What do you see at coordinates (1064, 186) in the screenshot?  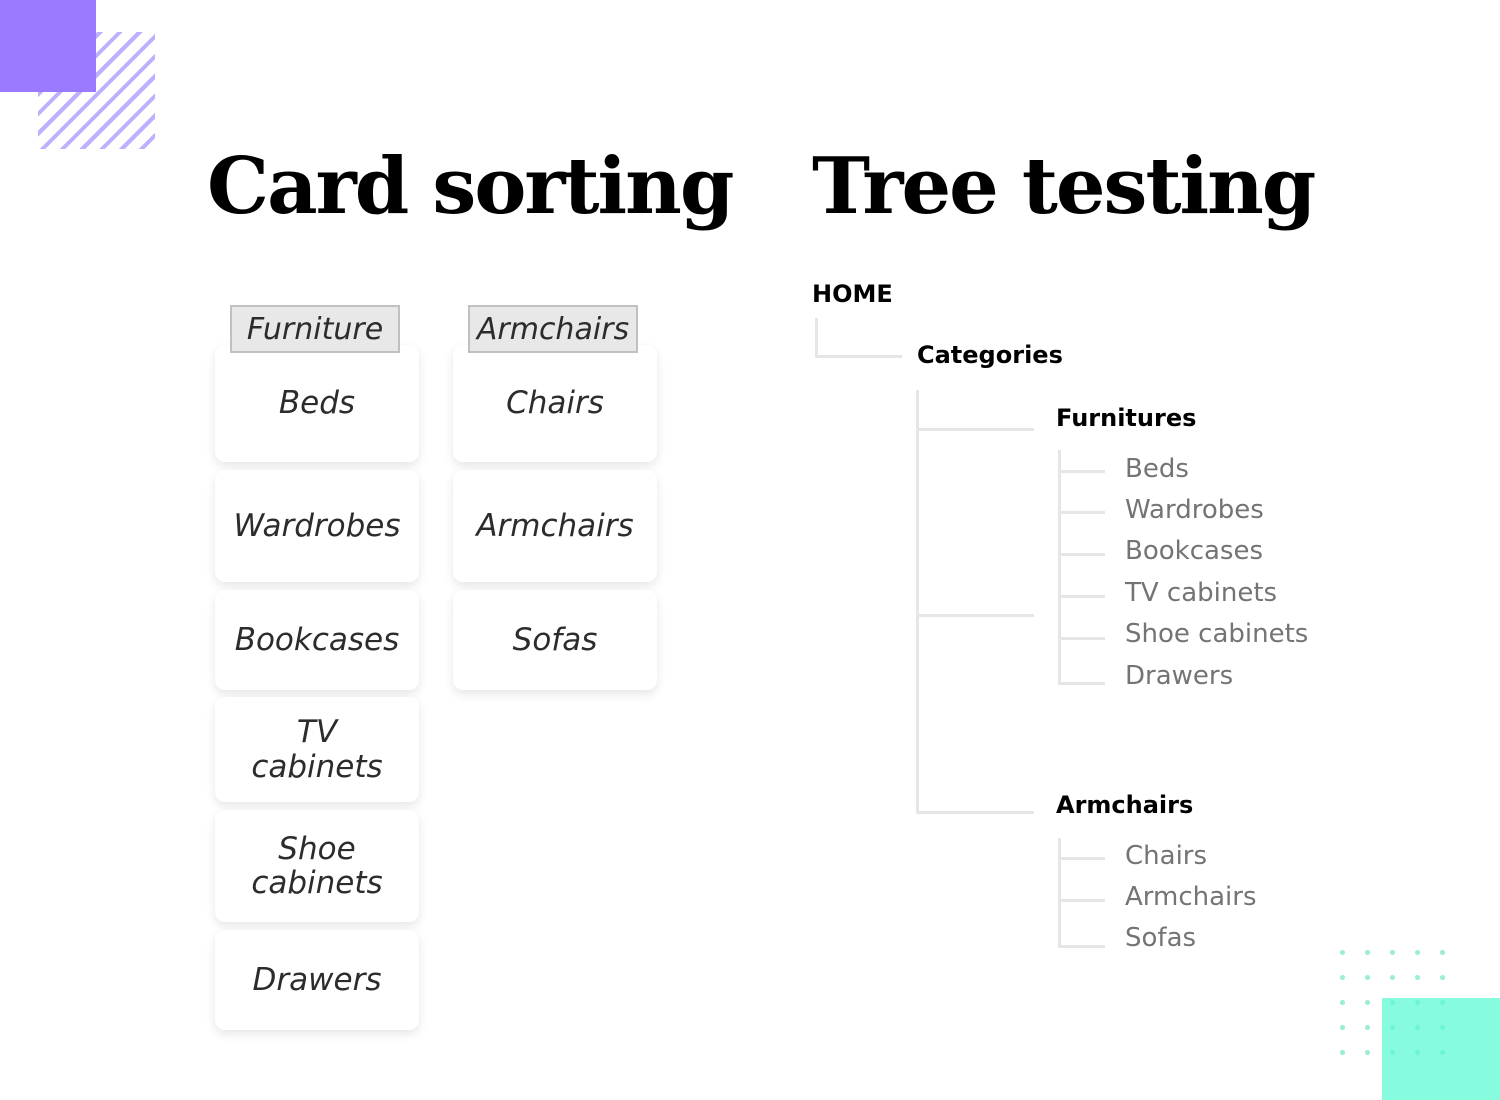 I see `tree-testing-title: Tree testing` at bounding box center [1064, 186].